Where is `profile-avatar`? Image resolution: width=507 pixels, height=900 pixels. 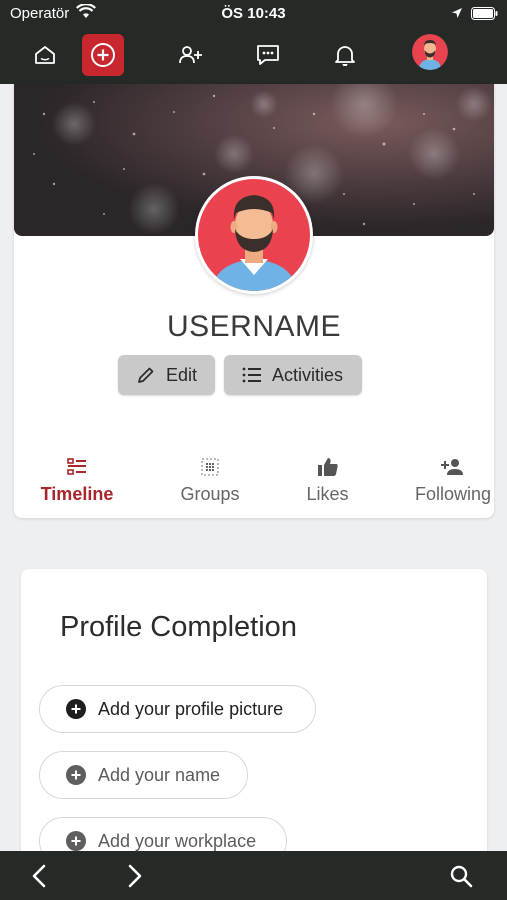
profile-avatar is located at coordinates (254, 235).